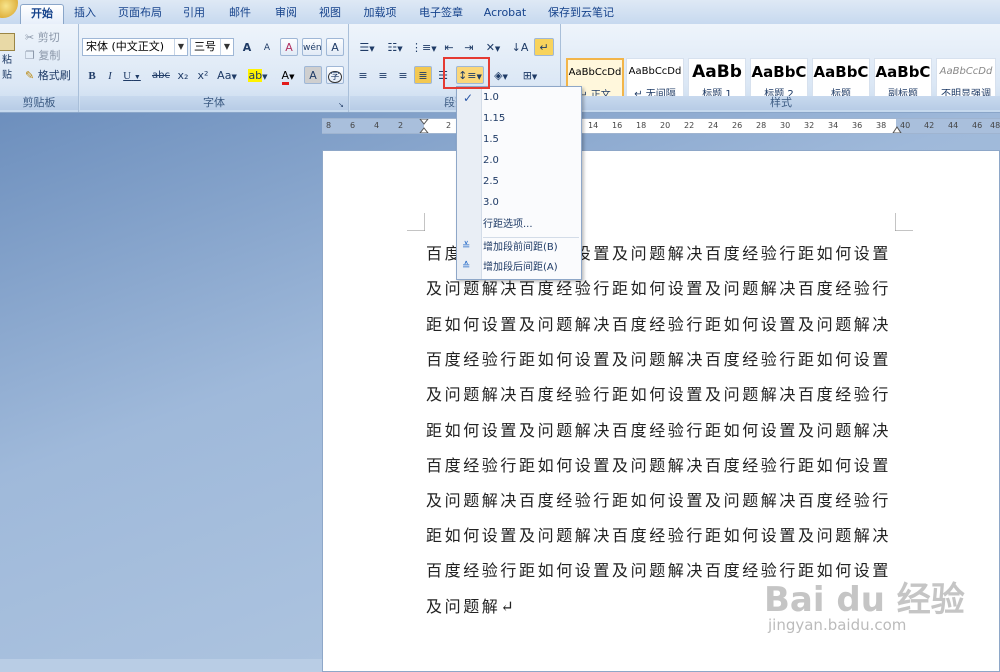  Describe the element at coordinates (380, 14) in the screenshot. I see `tab-addins: 加载项` at that location.